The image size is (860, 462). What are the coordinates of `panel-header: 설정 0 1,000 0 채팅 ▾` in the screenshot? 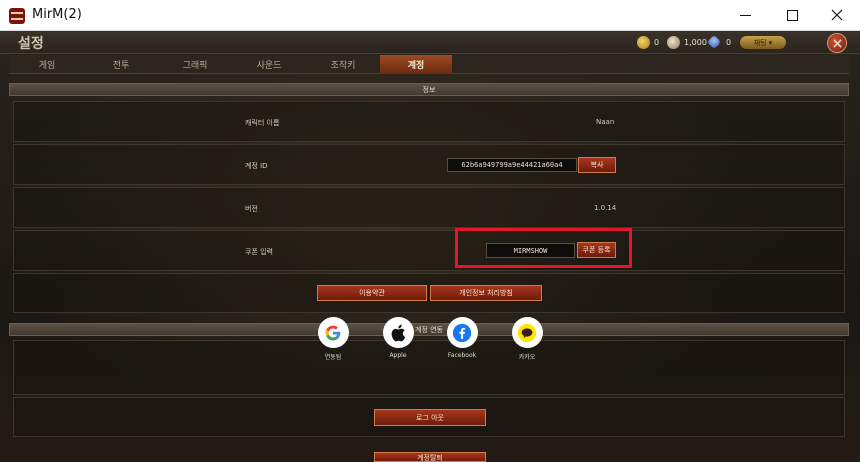 It's located at (430, 42).